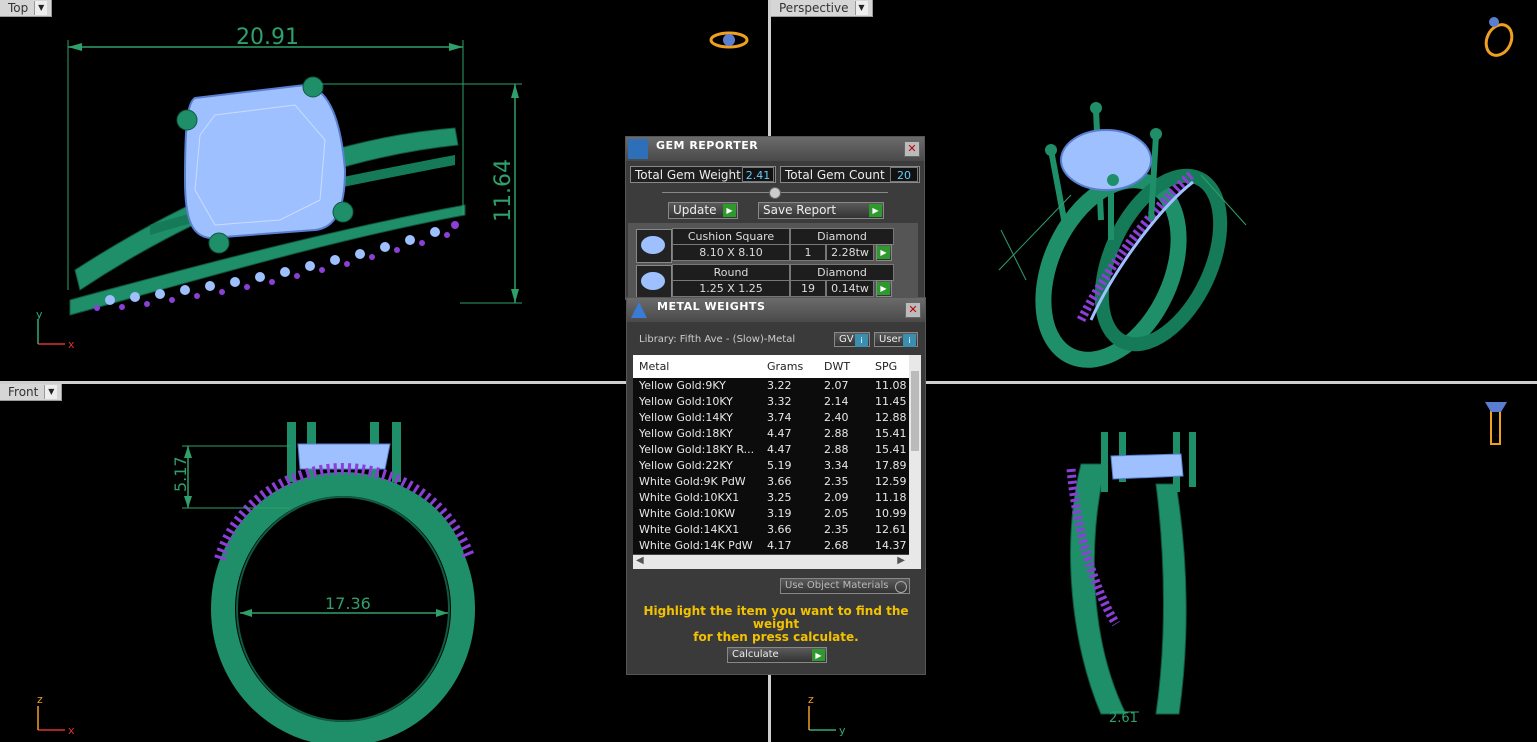 The image size is (1537, 742). I want to click on calculate-button: Calculate ▶, so click(777, 655).